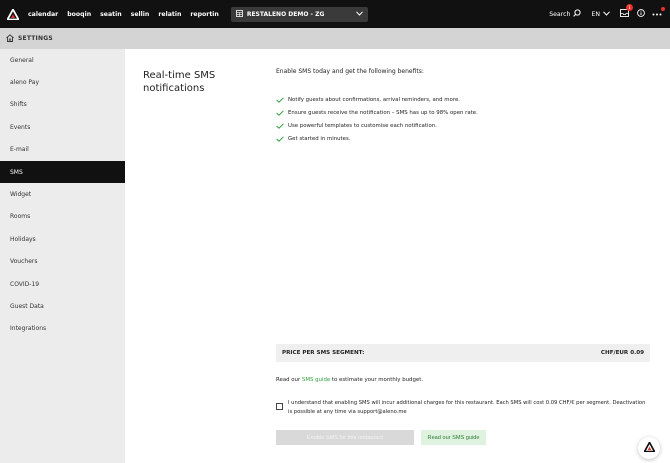 This screenshot has width=670, height=463. Describe the element at coordinates (35, 38) in the screenshot. I see `settings-title: SETTINGS` at that location.